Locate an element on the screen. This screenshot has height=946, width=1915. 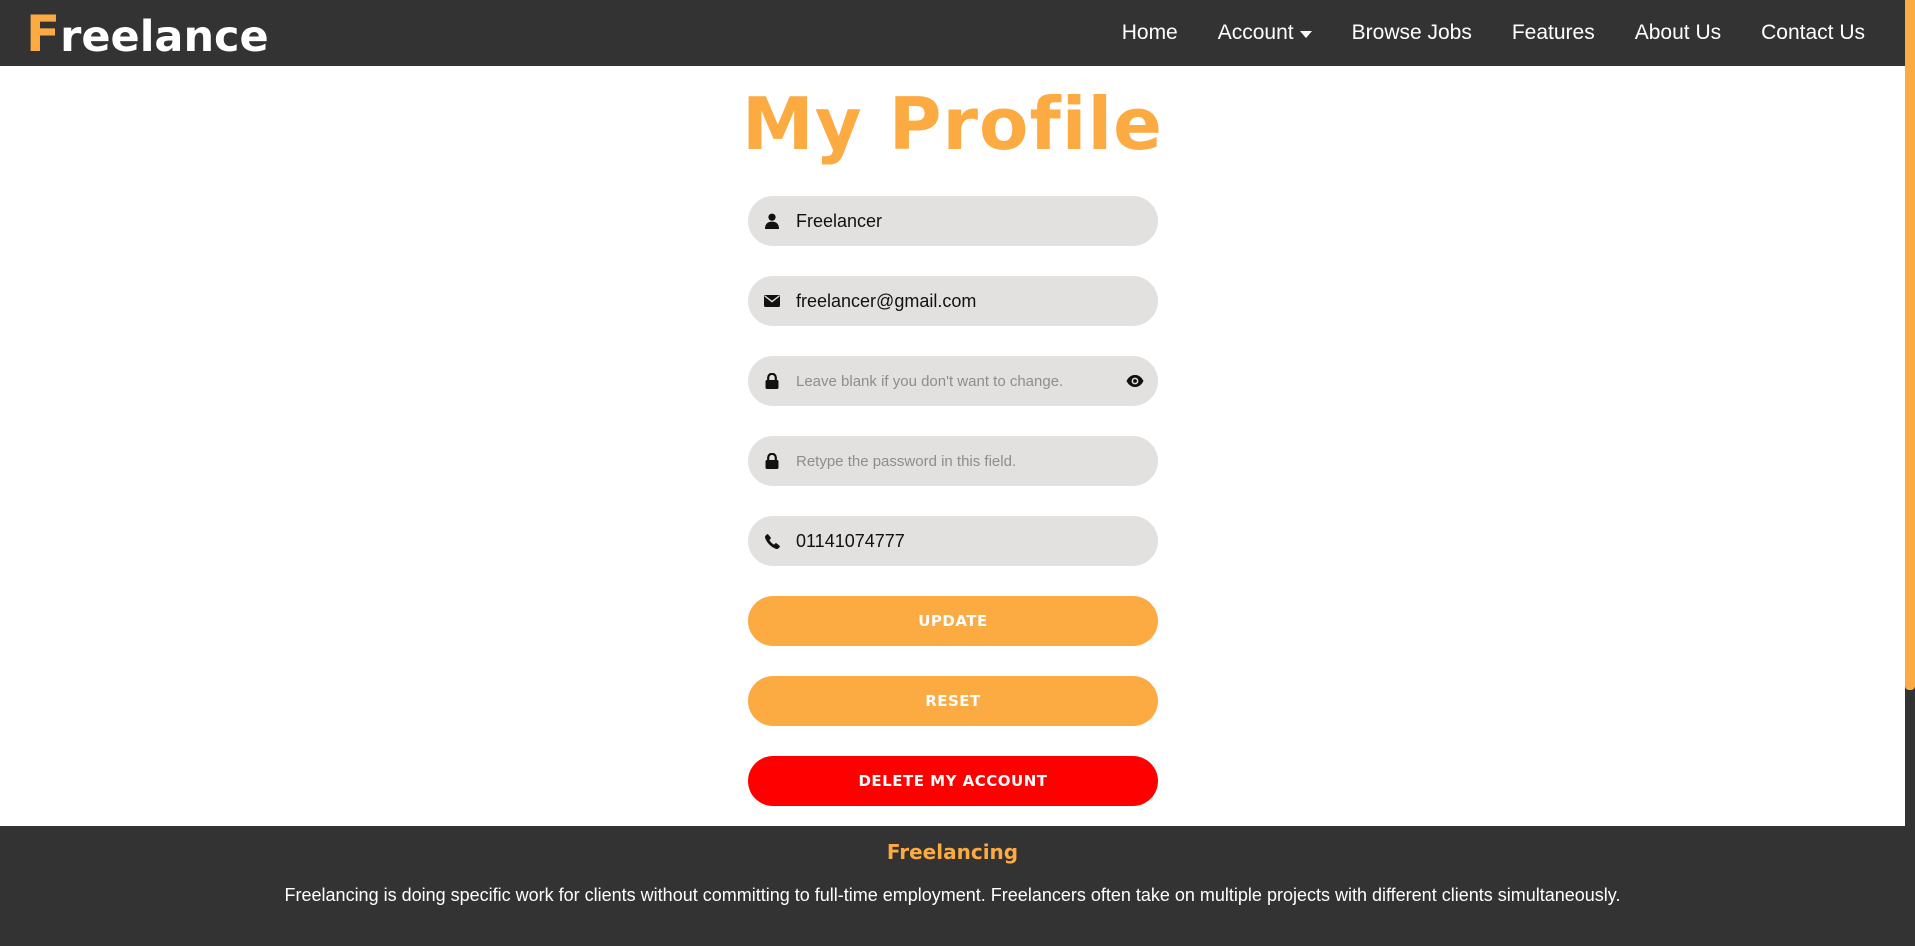
password-field is located at coordinates (953, 381).